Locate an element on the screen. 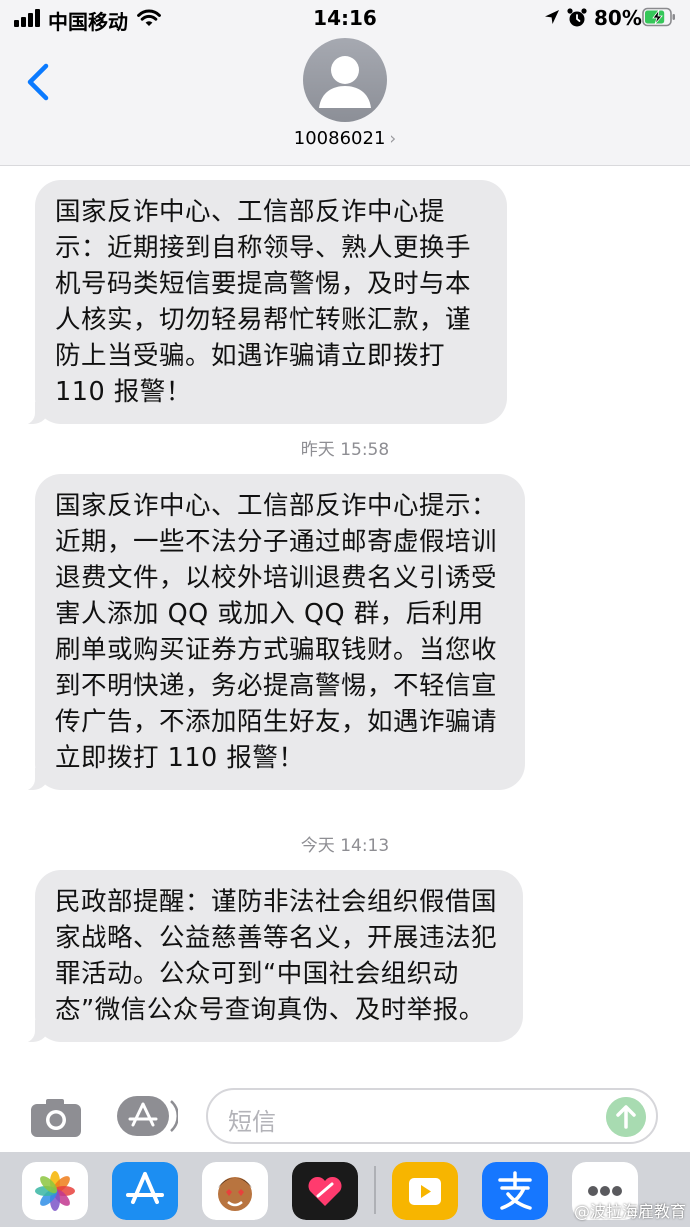 This screenshot has width=690, height=1227. contact-name: 10086021 is located at coordinates (339, 138).